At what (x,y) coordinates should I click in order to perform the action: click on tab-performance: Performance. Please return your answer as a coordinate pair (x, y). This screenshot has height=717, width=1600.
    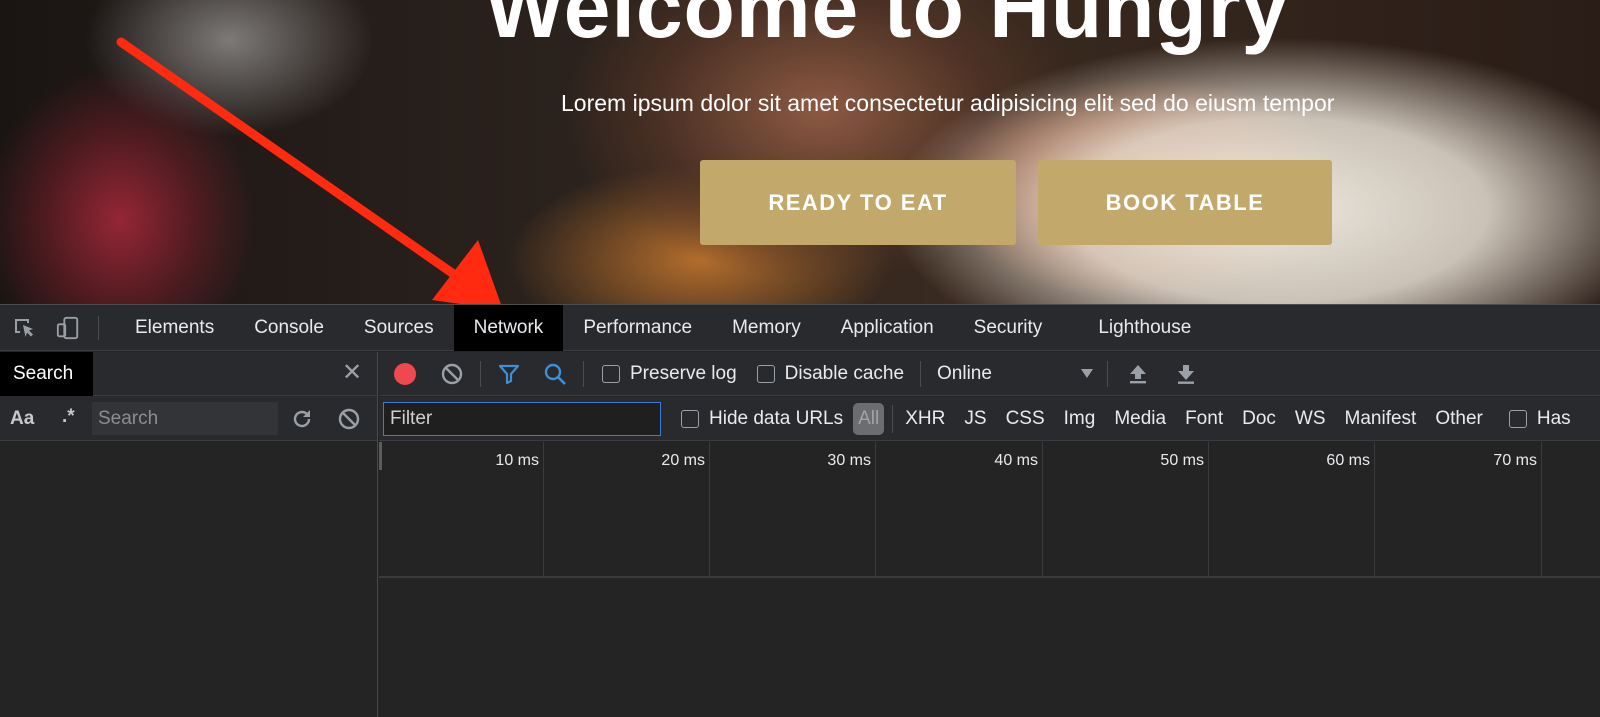
    Looking at the image, I should click on (637, 328).